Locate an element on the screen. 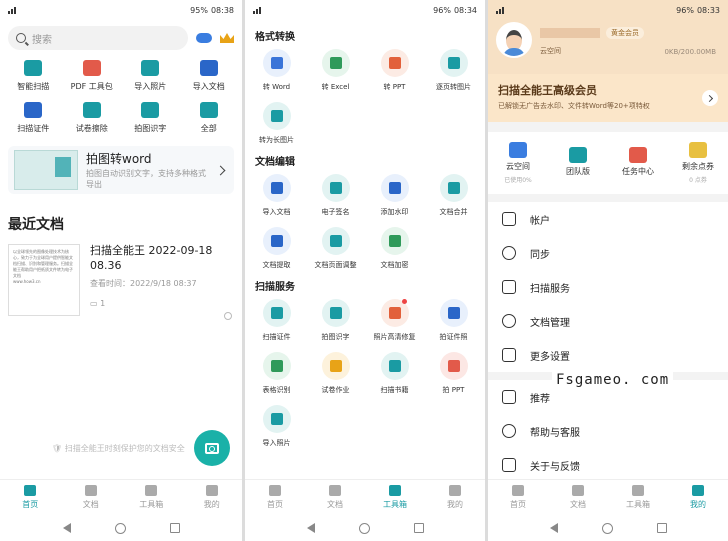 This screenshot has height=541, width=728. tool-2: 导入照片 is located at coordinates (150, 76).